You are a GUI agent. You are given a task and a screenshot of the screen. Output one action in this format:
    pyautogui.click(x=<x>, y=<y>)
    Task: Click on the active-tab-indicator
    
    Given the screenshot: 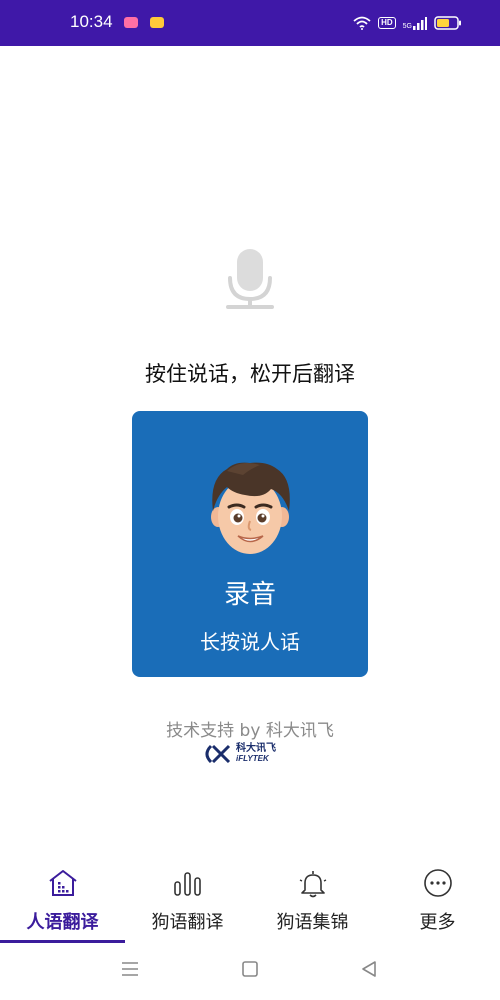 What is the action you would take?
    pyautogui.click(x=62, y=941)
    